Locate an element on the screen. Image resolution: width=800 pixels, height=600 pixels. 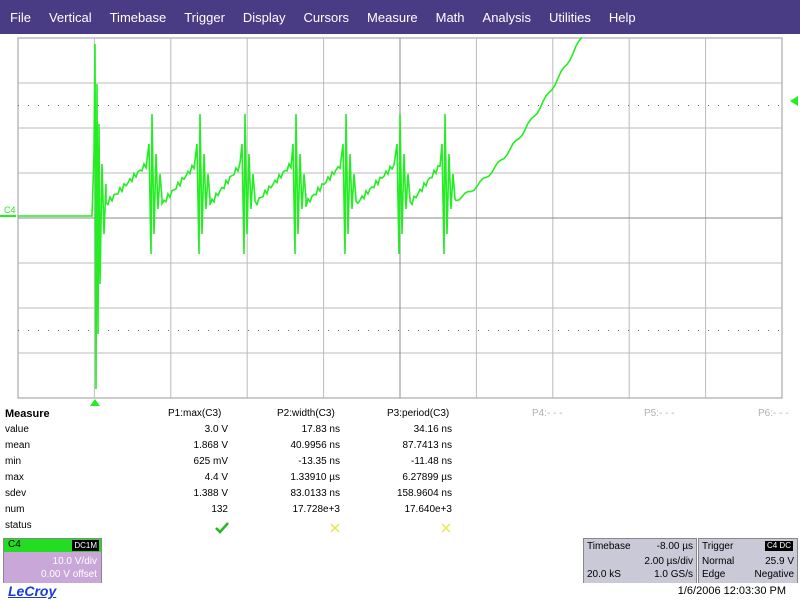
measure-row-min: min 625 mV -13.35 ns -11.48 ns is located at coordinates (400, 464).